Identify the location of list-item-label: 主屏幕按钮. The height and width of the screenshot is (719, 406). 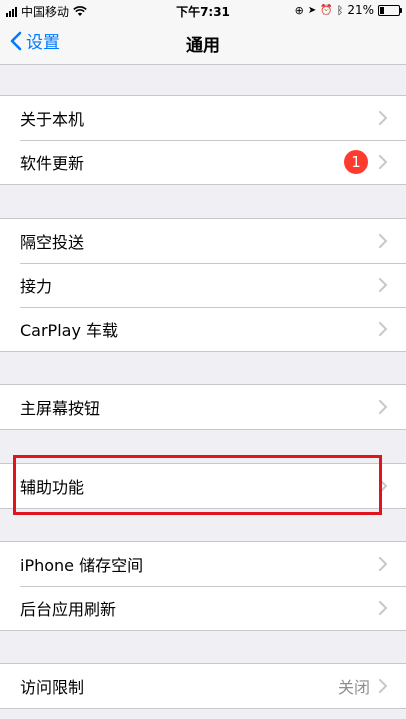
(60, 408).